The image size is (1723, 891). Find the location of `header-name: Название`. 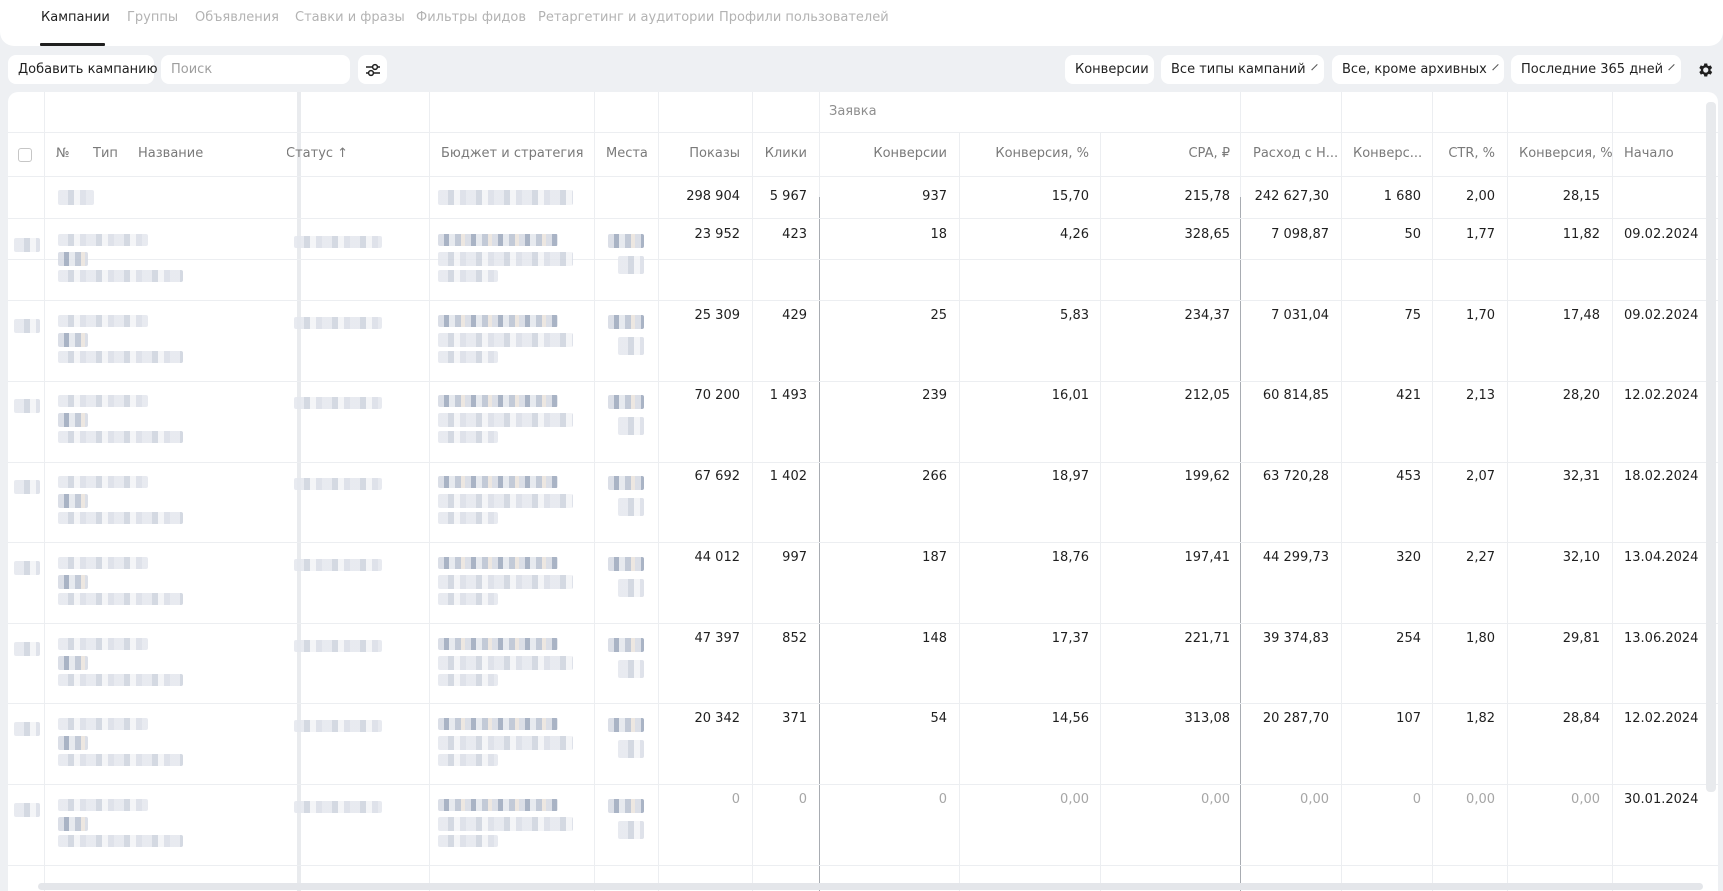

header-name: Название is located at coordinates (170, 153).